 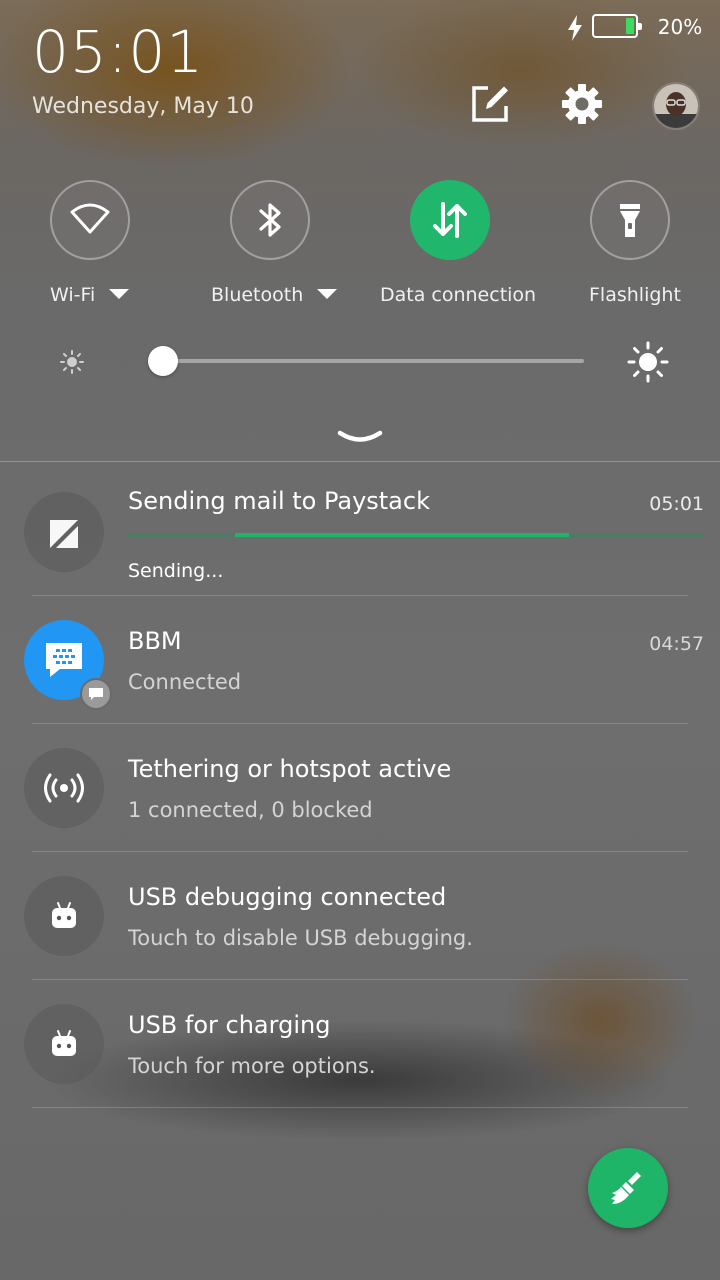 I want to click on flashlight-toggle, so click(x=630, y=220).